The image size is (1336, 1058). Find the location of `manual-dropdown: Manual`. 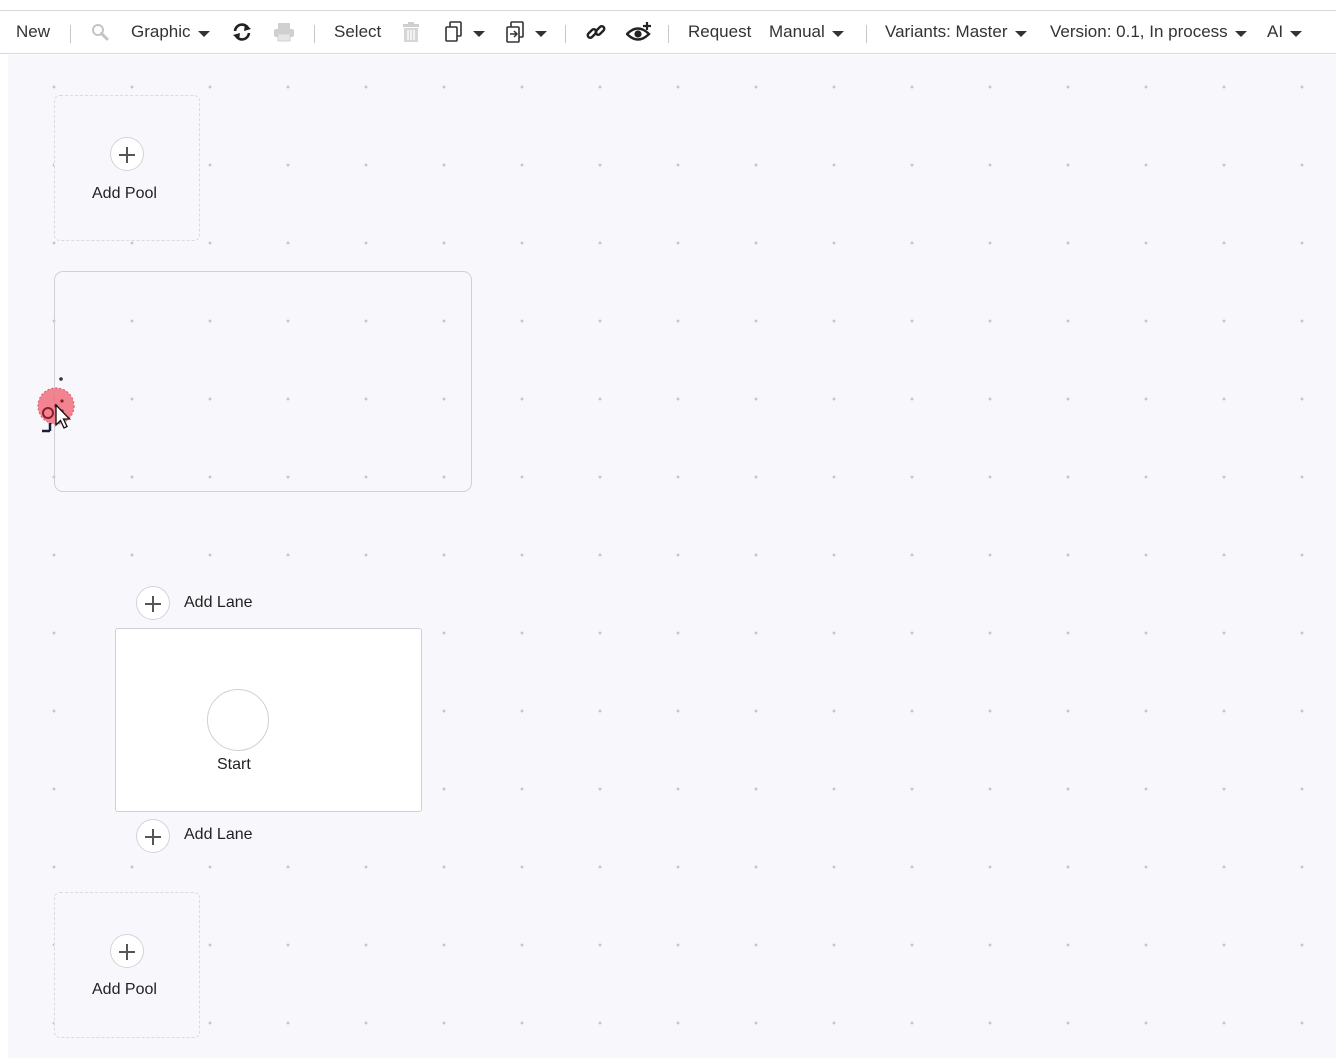

manual-dropdown: Manual is located at coordinates (806, 32).